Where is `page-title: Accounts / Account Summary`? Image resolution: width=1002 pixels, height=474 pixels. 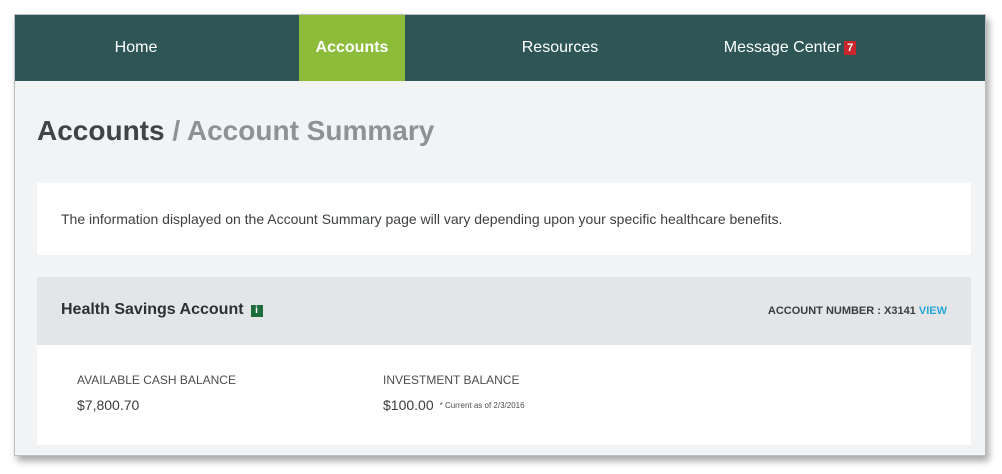
page-title: Accounts / Account Summary is located at coordinates (235, 131).